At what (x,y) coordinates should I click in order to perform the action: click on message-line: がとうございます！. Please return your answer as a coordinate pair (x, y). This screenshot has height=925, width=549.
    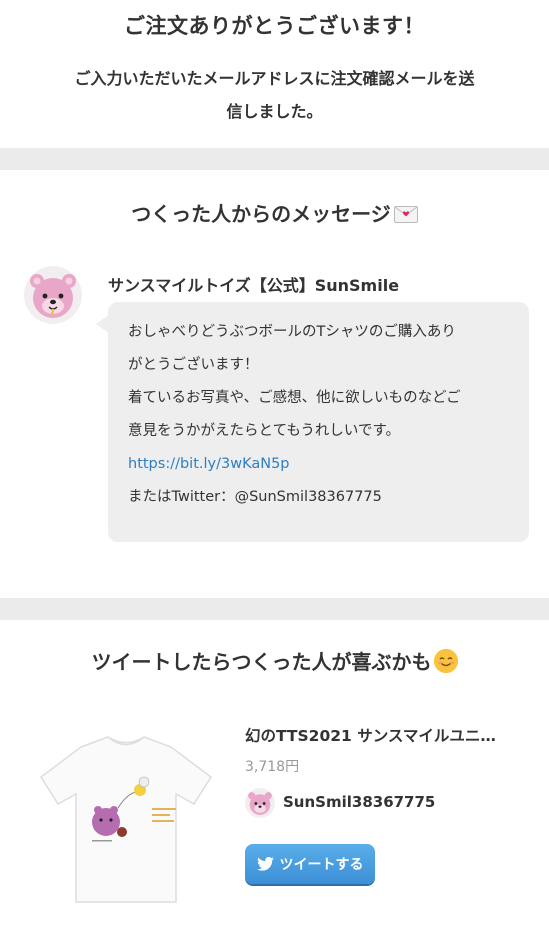
    Looking at the image, I should click on (193, 365).